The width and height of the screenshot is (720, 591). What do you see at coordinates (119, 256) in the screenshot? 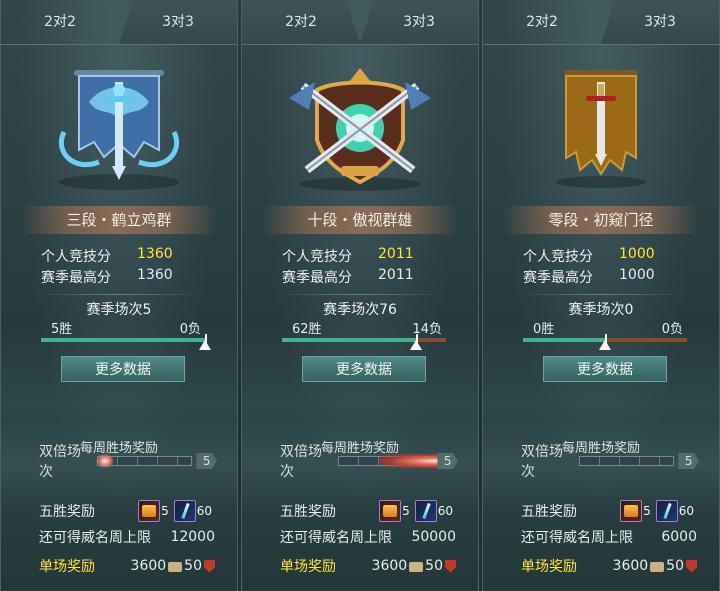
I see `stat-row-score: 个人竞技分 1360` at bounding box center [119, 256].